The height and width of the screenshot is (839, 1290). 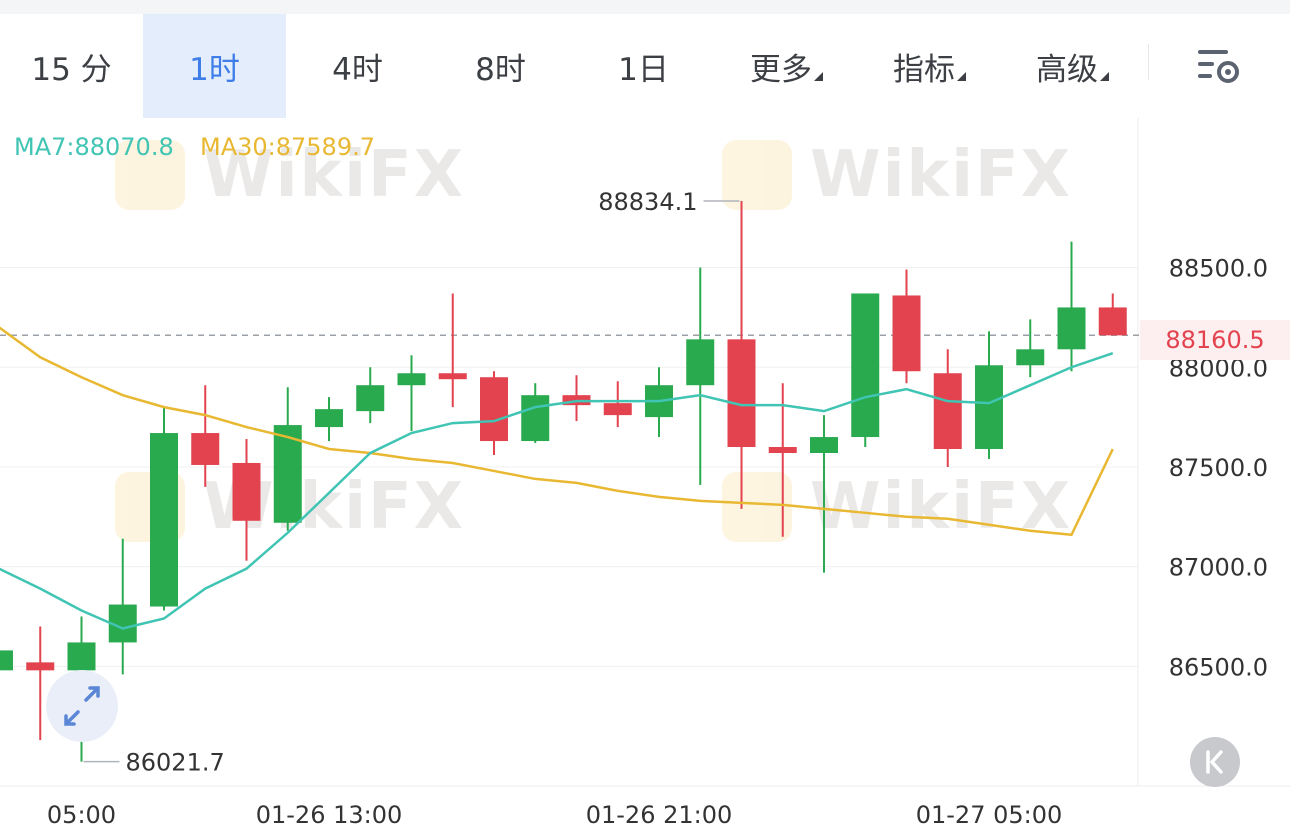 I want to click on tab-1h: 1时, so click(x=214, y=66).